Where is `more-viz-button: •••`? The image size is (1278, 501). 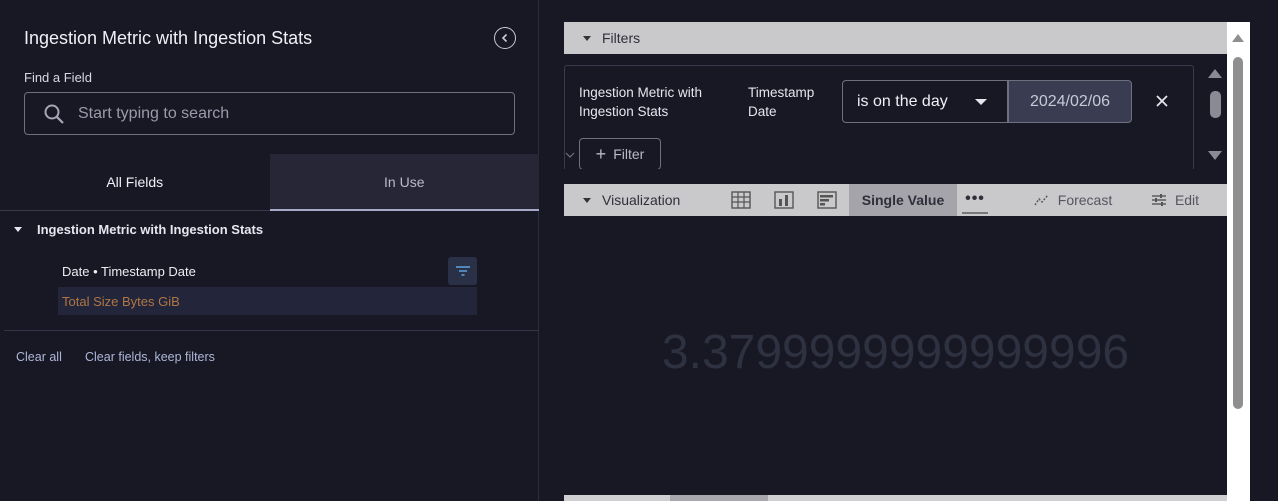 more-viz-button: ••• is located at coordinates (975, 200).